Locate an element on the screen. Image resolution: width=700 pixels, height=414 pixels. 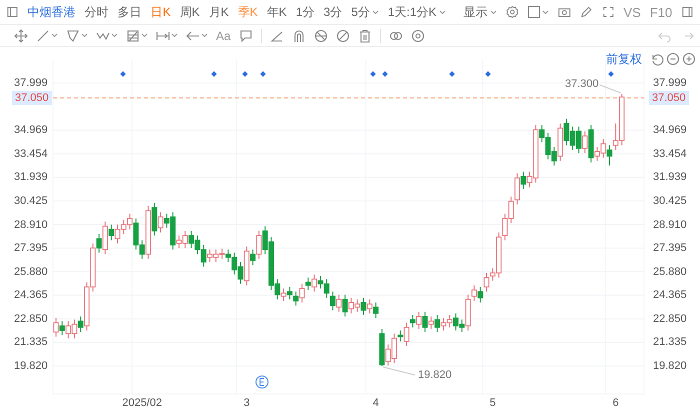
angle-icon is located at coordinates (277, 35).